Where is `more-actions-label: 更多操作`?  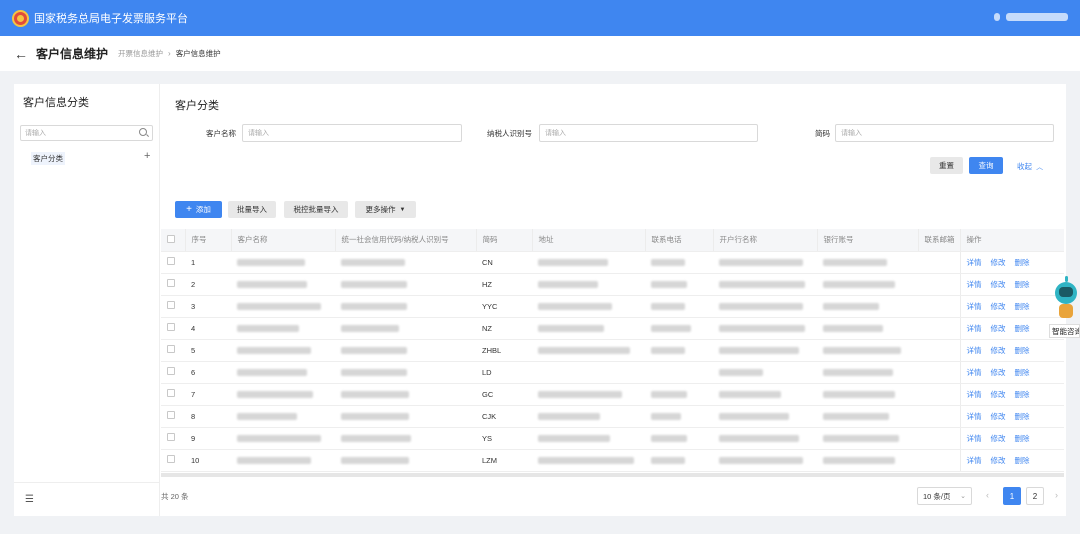 more-actions-label: 更多操作 is located at coordinates (381, 209).